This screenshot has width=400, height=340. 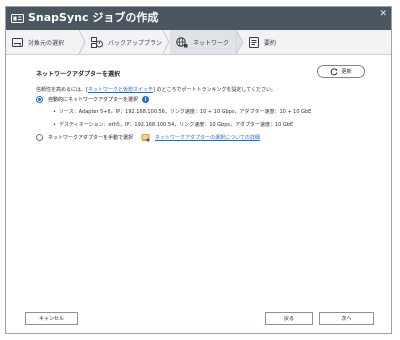 I want to click on auto-select-option: 自動的にネットワークアダプターを選択 i, so click(x=93, y=99).